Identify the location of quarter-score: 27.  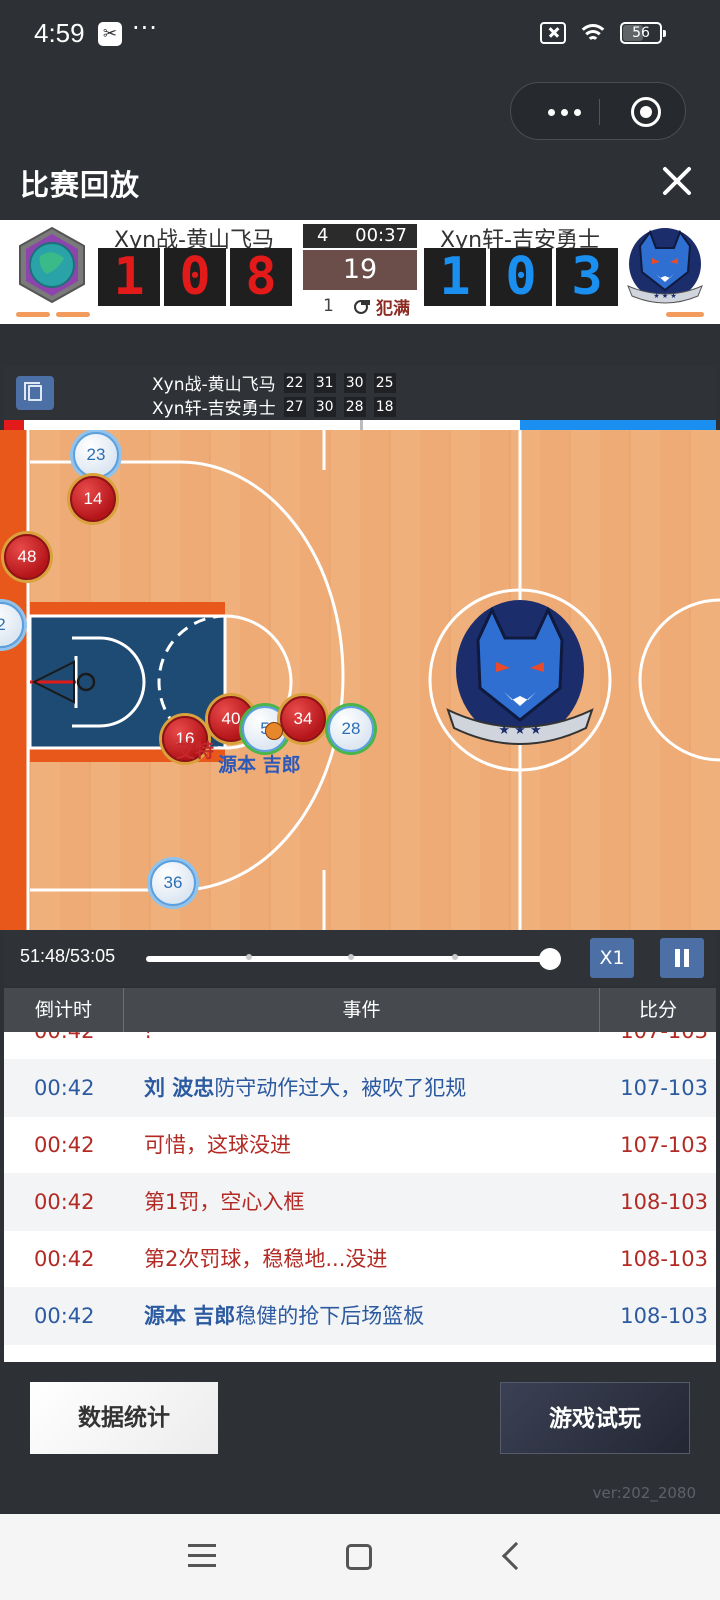
(294, 406).